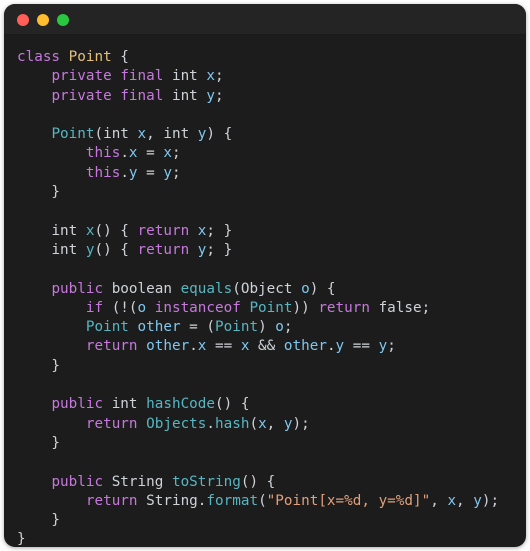 The image size is (530, 551). Describe the element at coordinates (271, 134) in the screenshot. I see `code-line: Point(int x, int y) {` at that location.